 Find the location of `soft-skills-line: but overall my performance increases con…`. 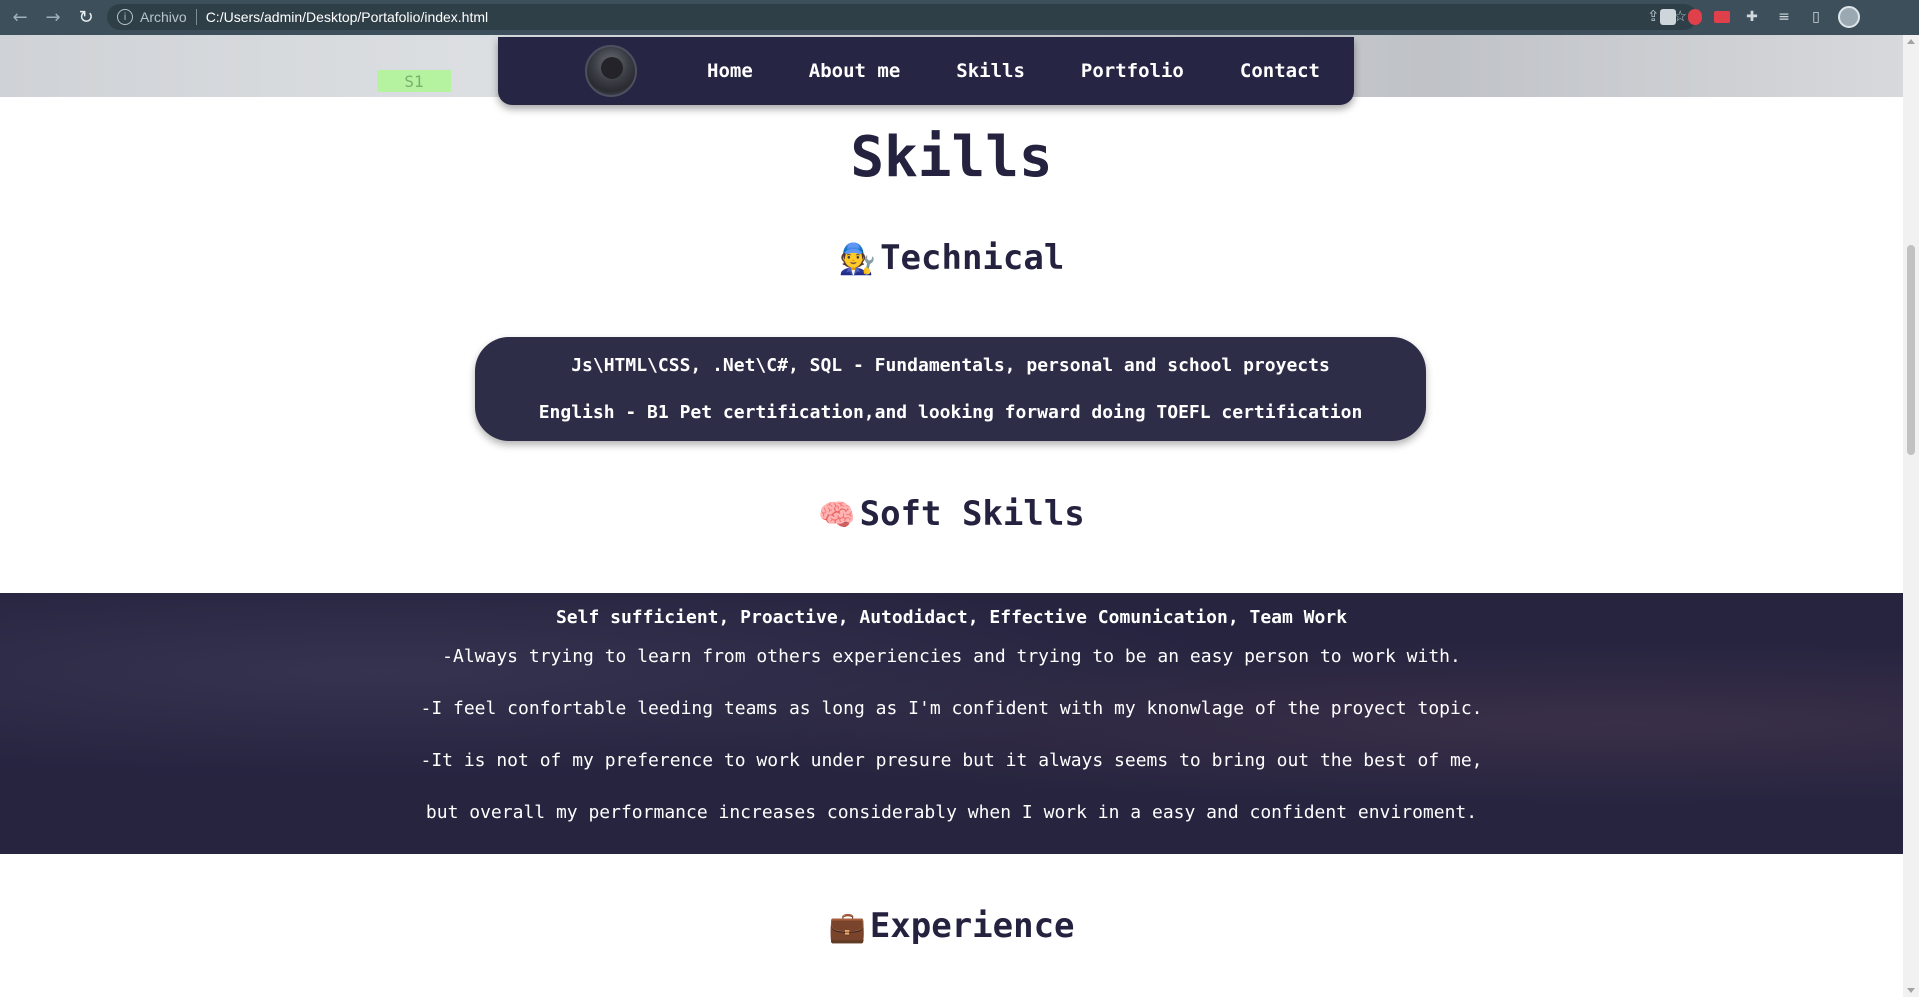

soft-skills-line: but overall my performance increases con… is located at coordinates (951, 812).